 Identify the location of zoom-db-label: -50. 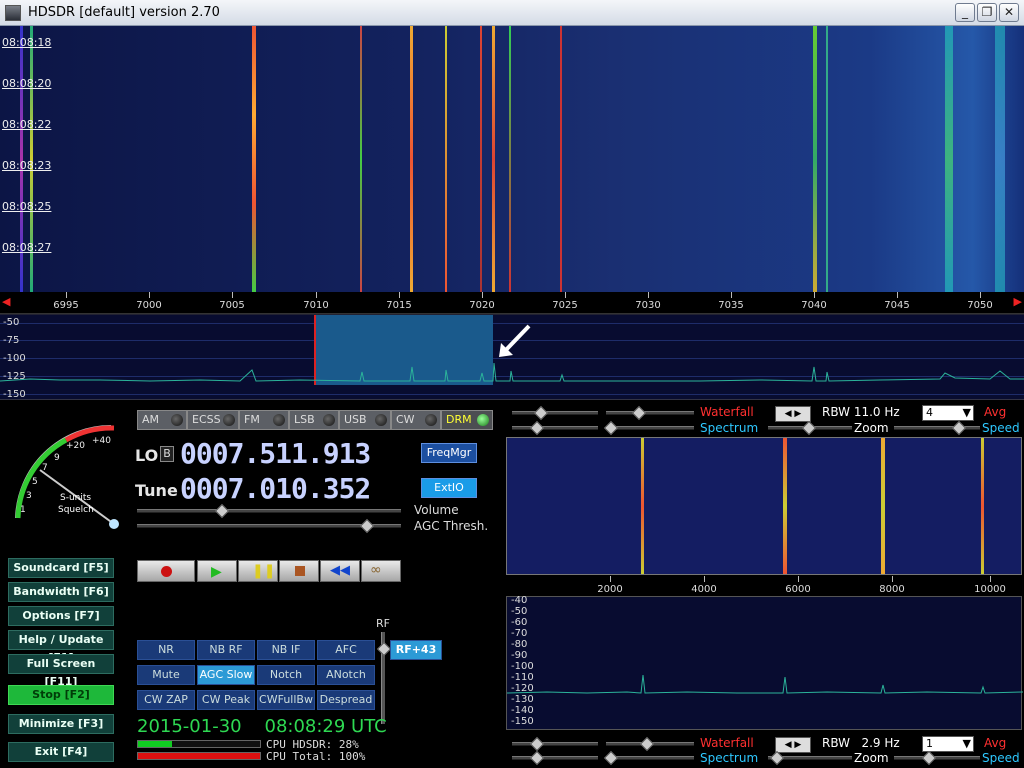
(519, 611).